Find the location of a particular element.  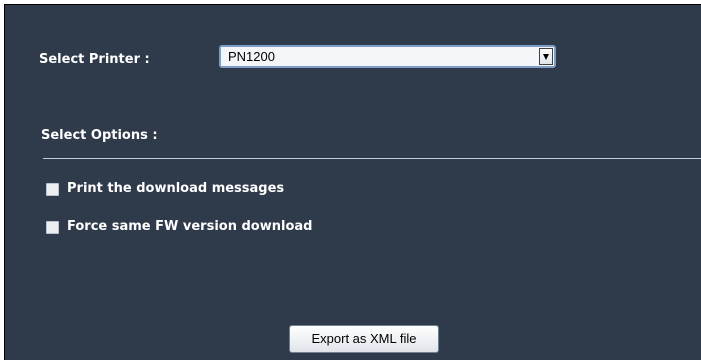

chevron-down-icon is located at coordinates (546, 56).